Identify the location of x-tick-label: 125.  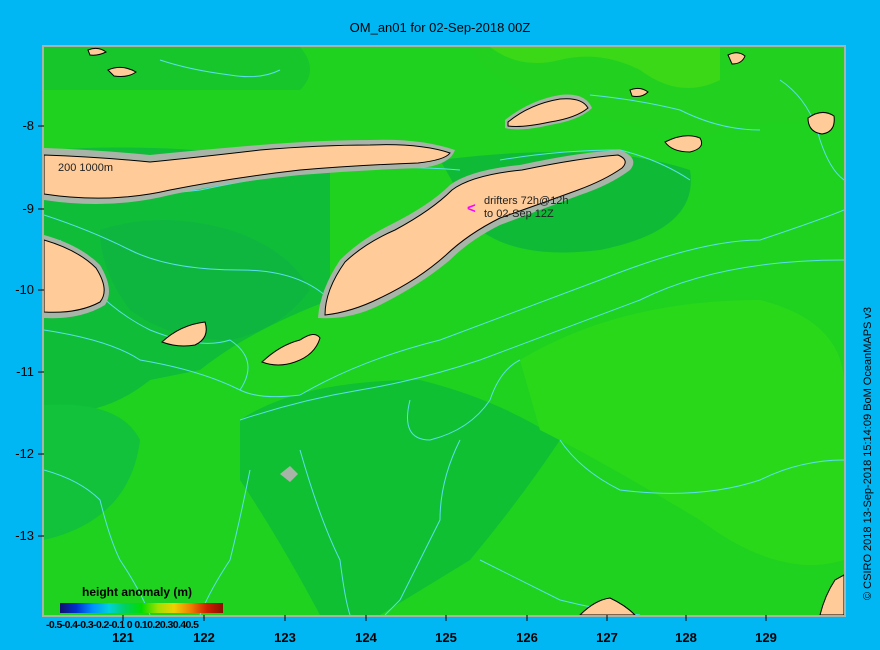
(446, 637).